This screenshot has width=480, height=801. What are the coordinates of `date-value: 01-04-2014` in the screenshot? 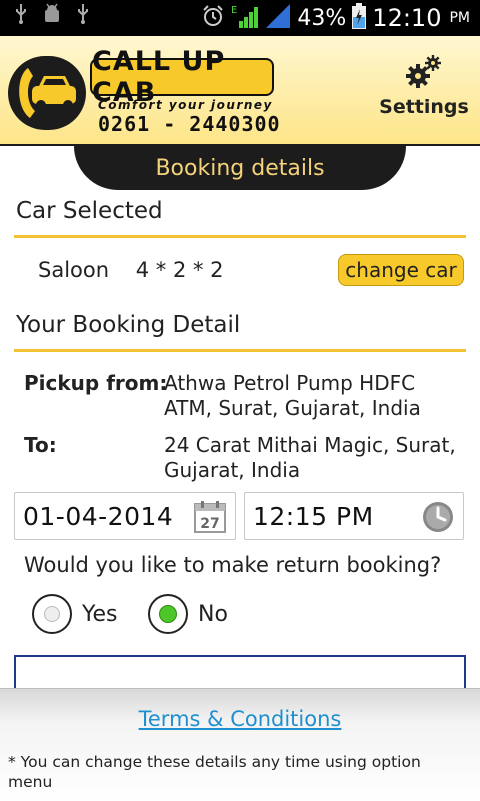 It's located at (98, 516).